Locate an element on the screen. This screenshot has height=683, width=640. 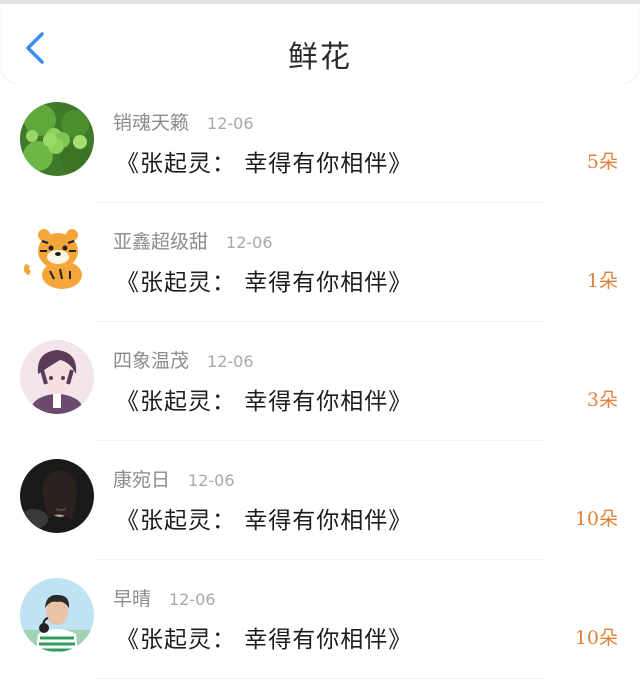
flower-count: 3朵 is located at coordinates (602, 400).